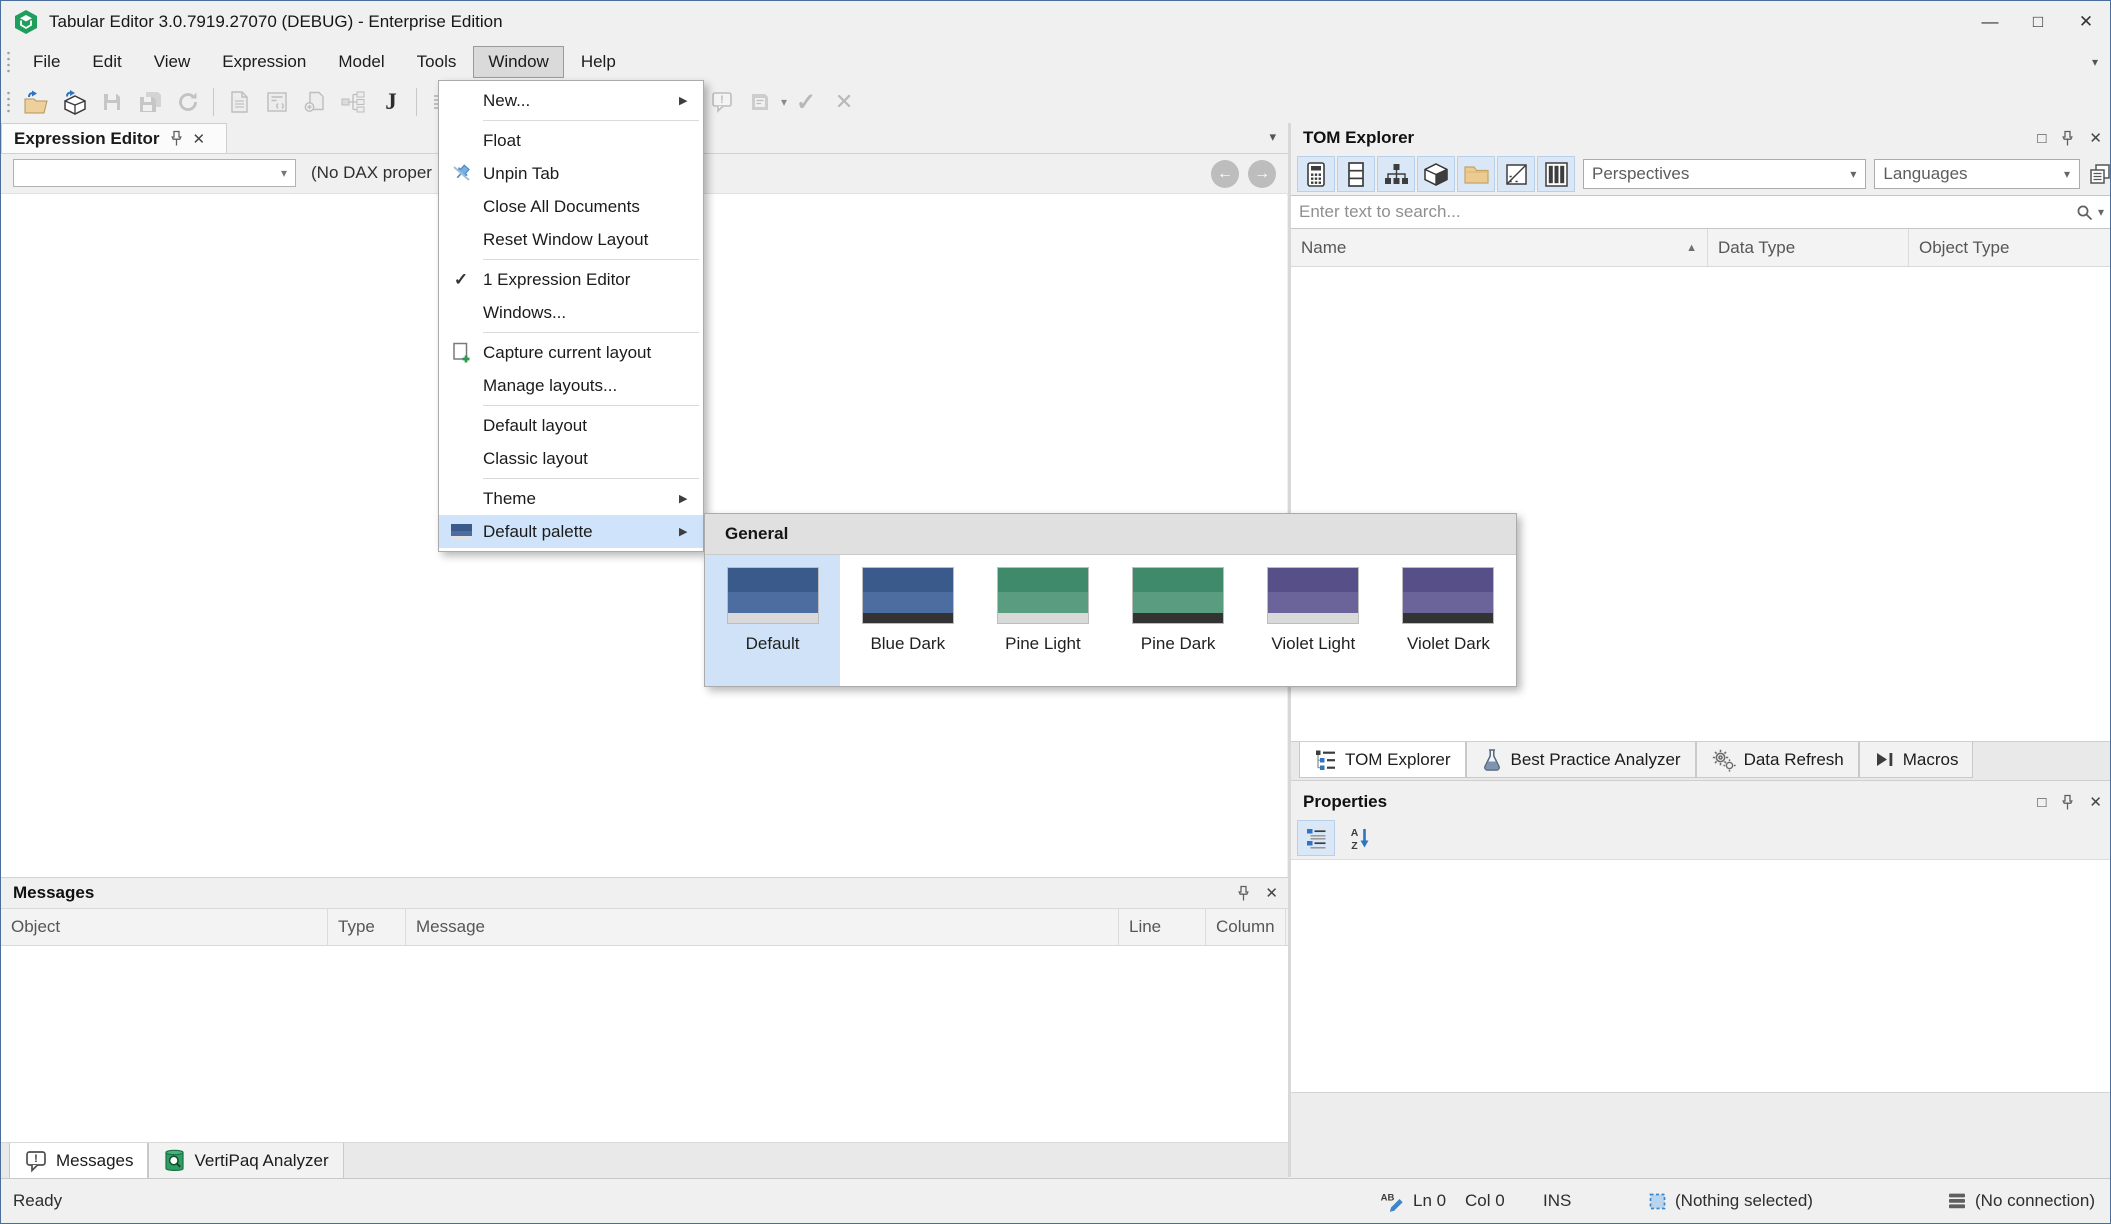 This screenshot has height=1224, width=2111. I want to click on menu-item-label: Reset Window Layout, so click(566, 239).